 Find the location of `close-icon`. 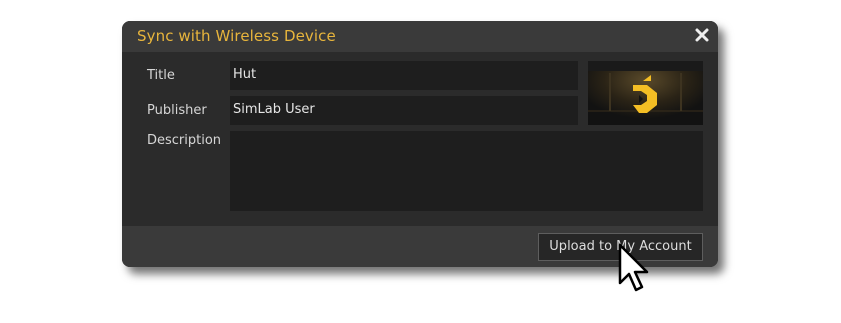

close-icon is located at coordinates (702, 35).